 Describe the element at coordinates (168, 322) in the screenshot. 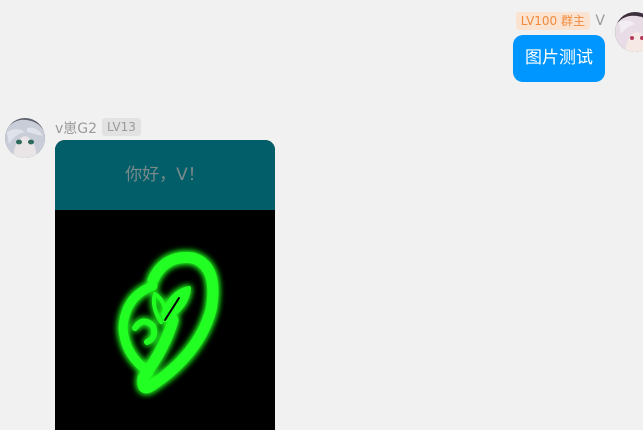

I see `green-heart-leaf-icon` at that location.